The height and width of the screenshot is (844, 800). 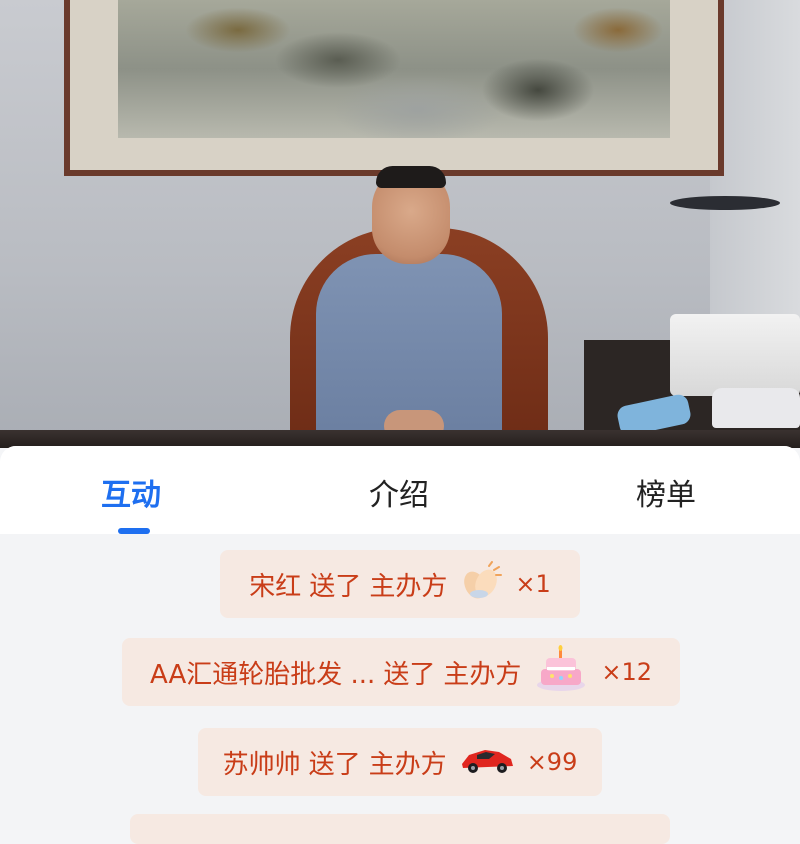 What do you see at coordinates (261, 764) in the screenshot?
I see `gift-sender: 苏帅帅` at bounding box center [261, 764].